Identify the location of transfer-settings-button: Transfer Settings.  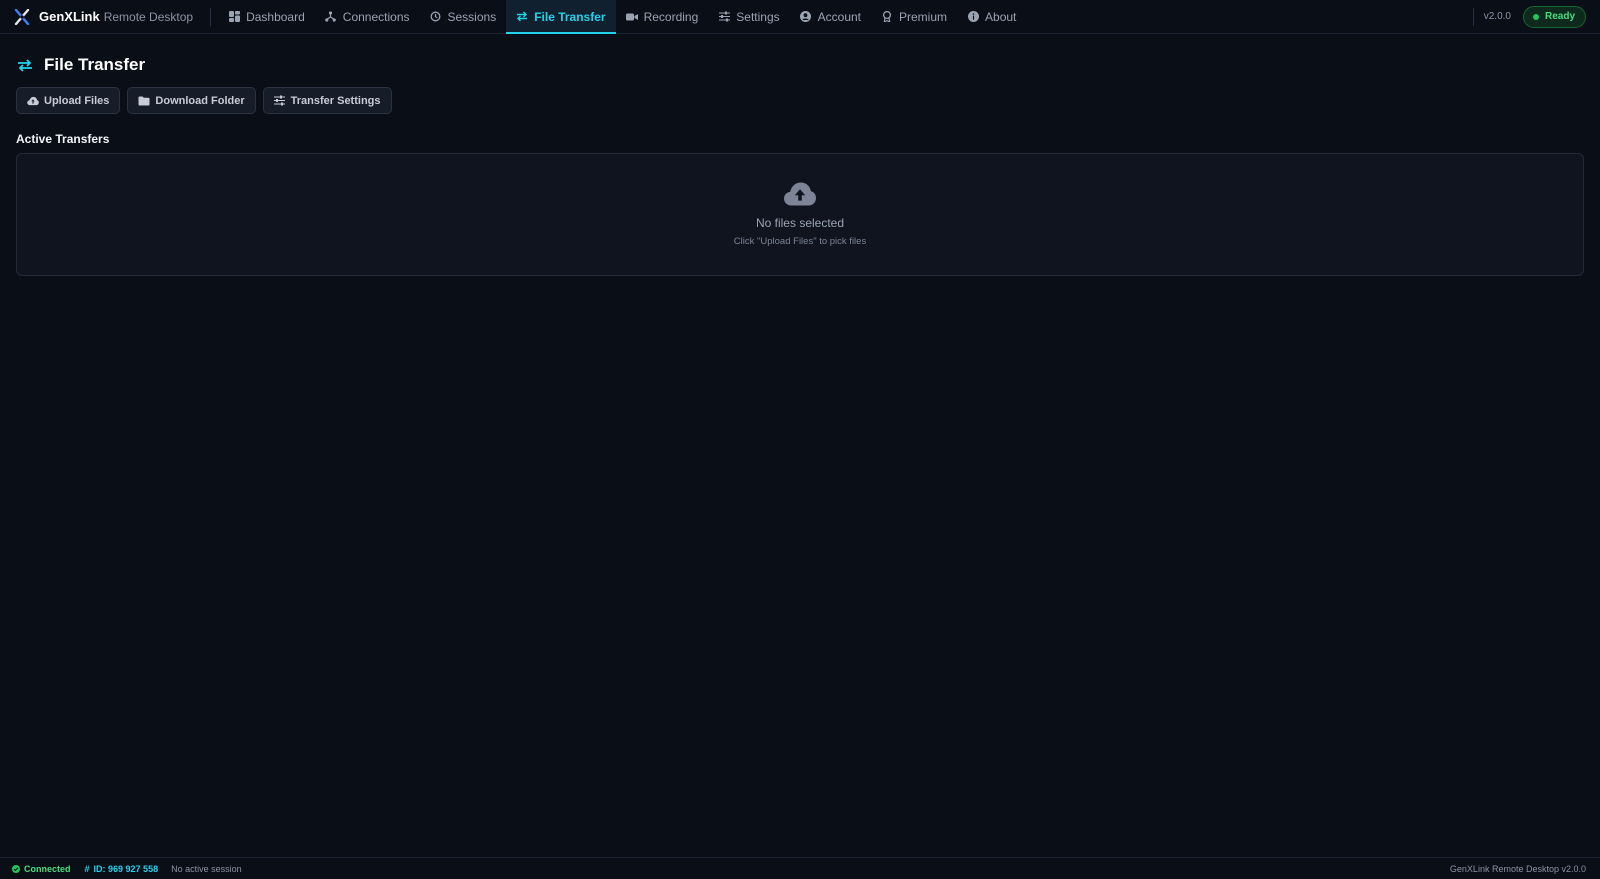
(327, 100).